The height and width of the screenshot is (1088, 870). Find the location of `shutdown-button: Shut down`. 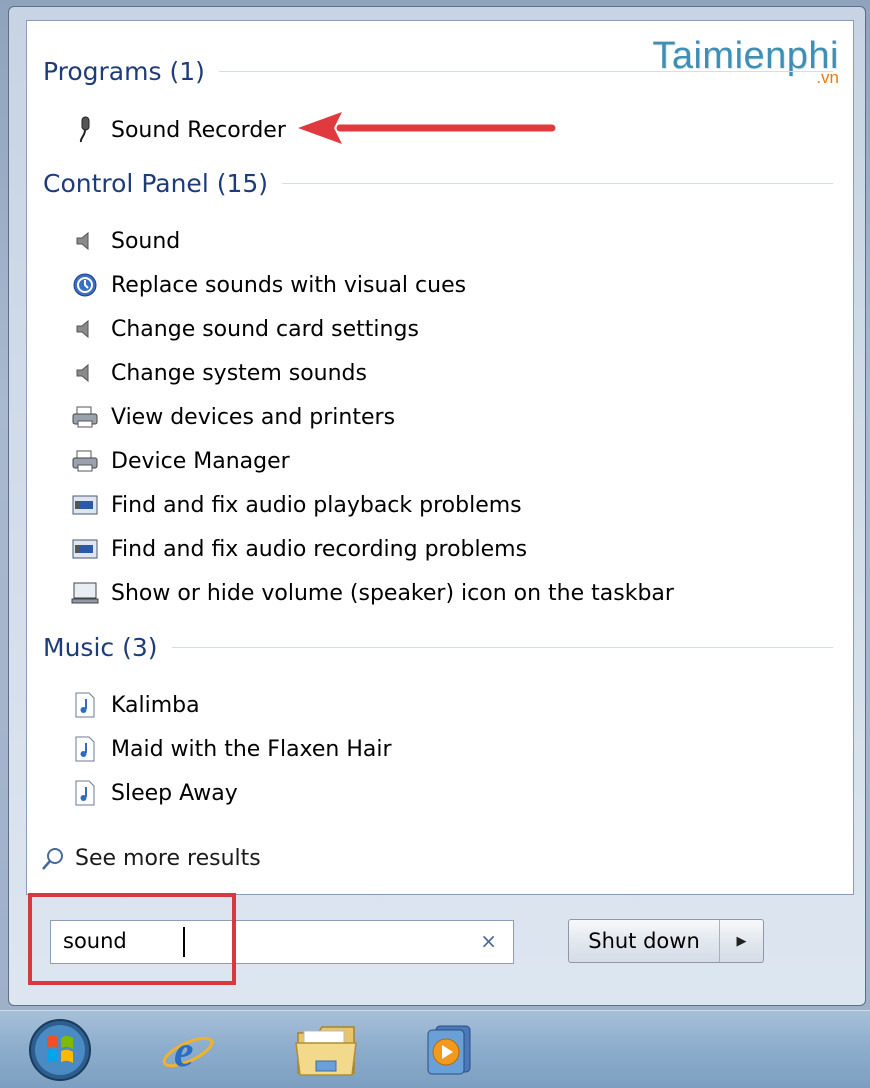

shutdown-button: Shut down is located at coordinates (644, 941).